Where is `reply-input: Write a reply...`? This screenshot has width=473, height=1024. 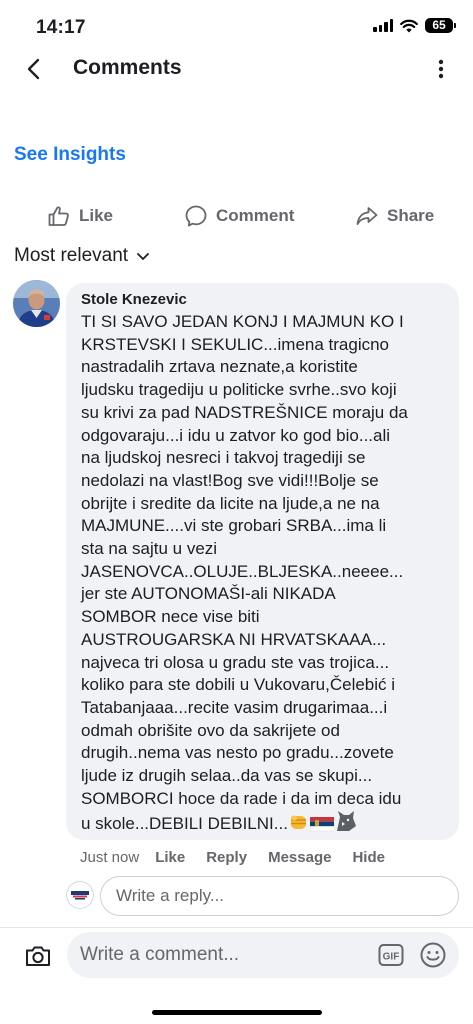
reply-input: Write a reply... is located at coordinates (279, 896).